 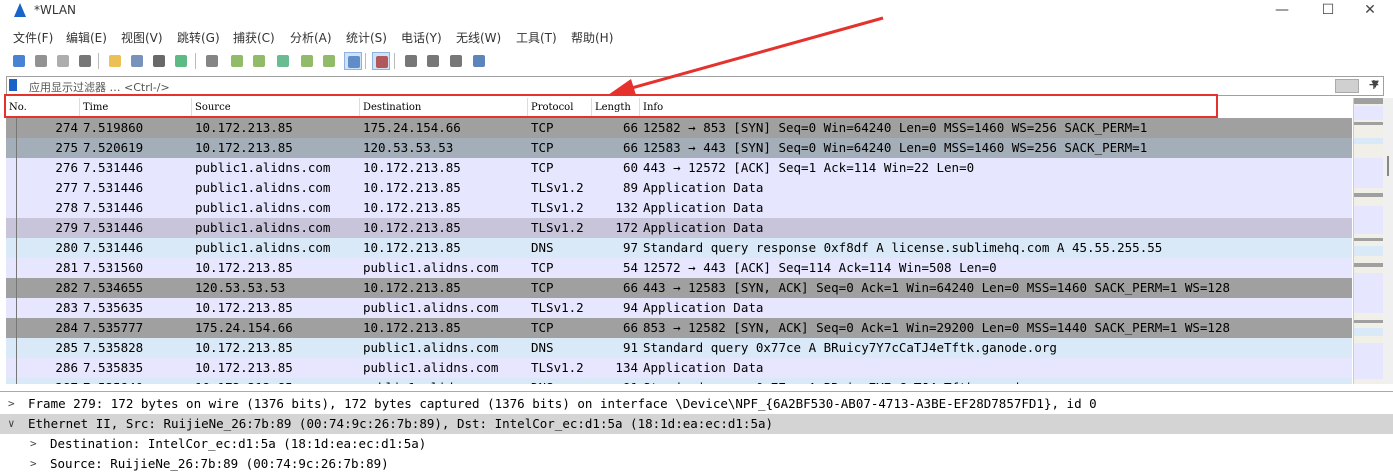 What do you see at coordinates (1368, 241) in the screenshot?
I see `packet-minimap` at bounding box center [1368, 241].